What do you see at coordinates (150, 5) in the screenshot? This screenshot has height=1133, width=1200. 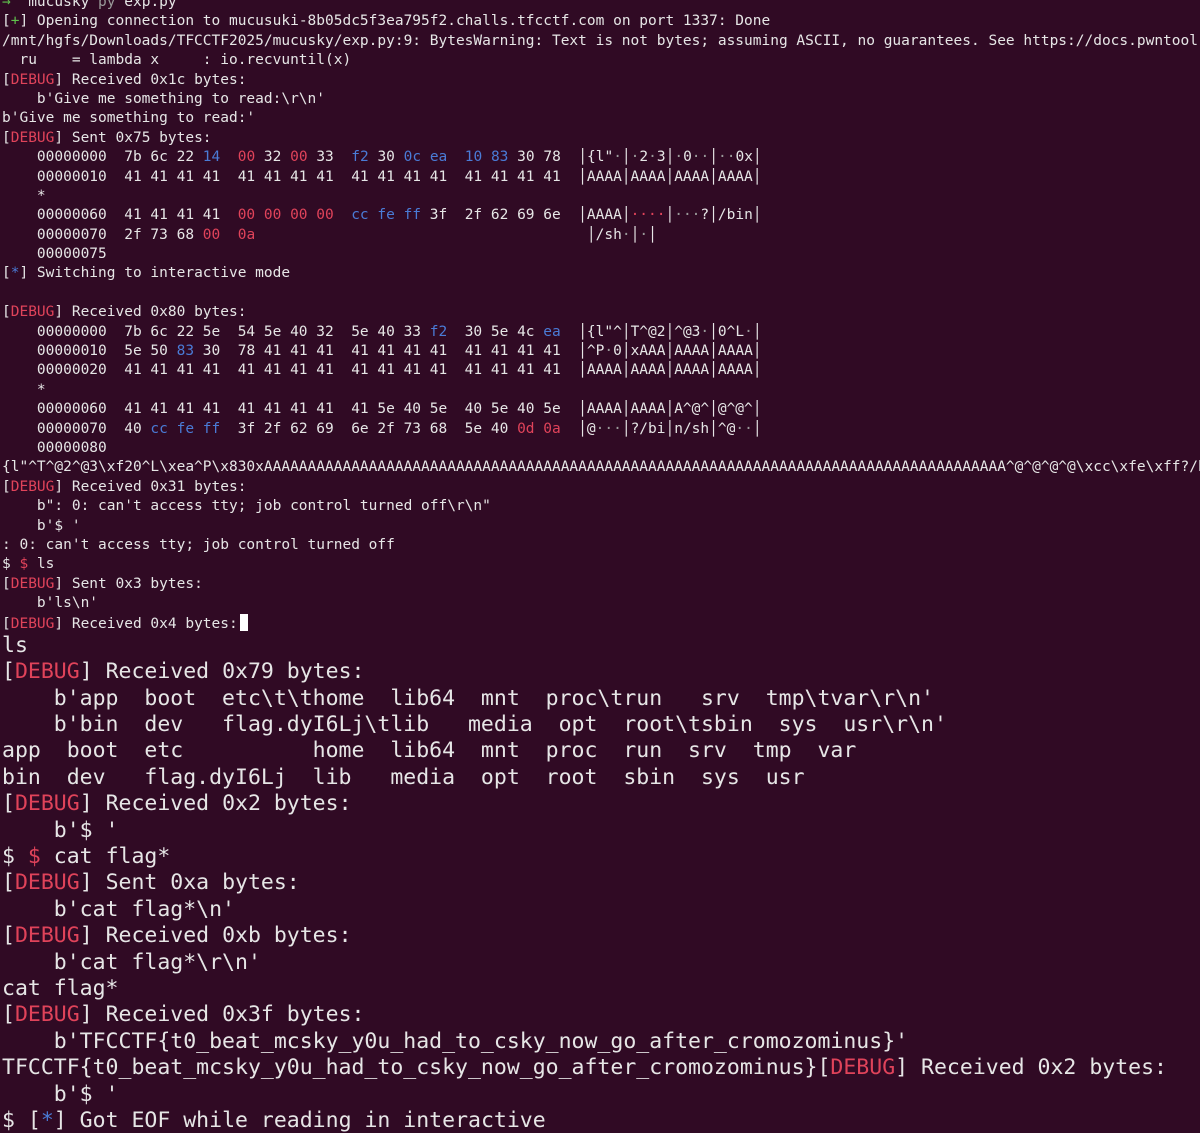 I see `terminal-text-segment: exp.py` at bounding box center [150, 5].